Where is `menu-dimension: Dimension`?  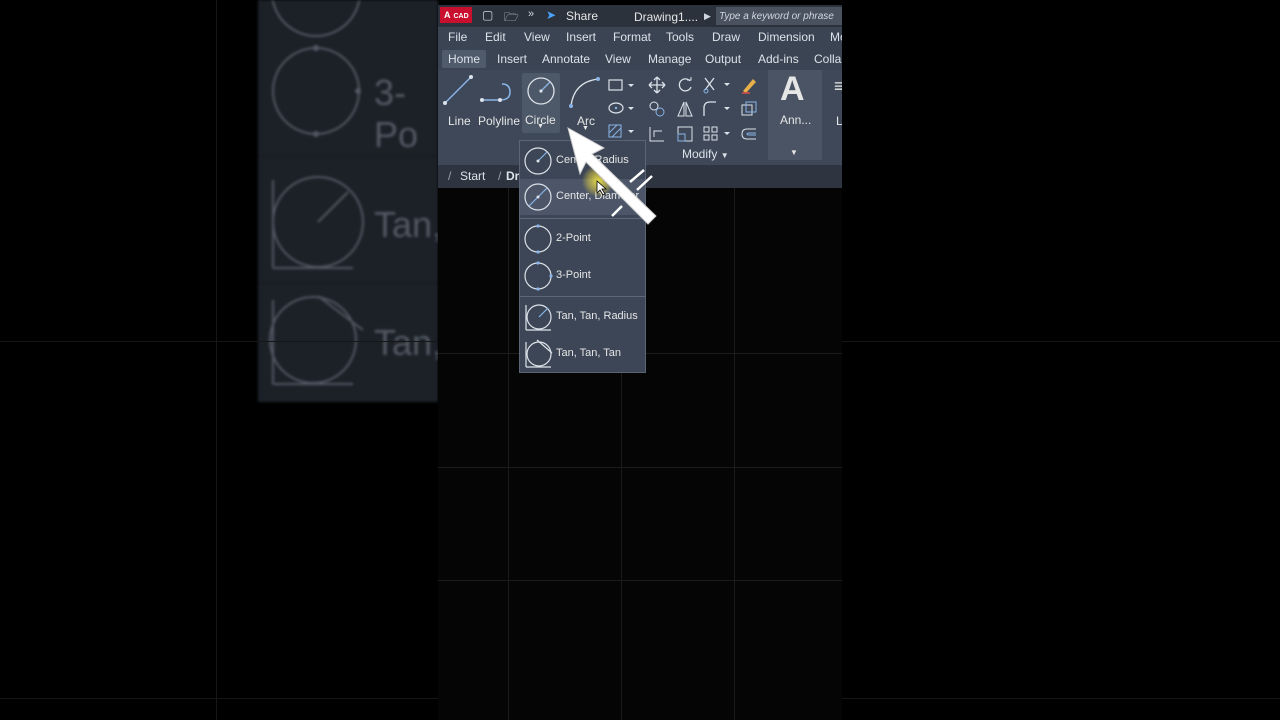 menu-dimension: Dimension is located at coordinates (786, 37).